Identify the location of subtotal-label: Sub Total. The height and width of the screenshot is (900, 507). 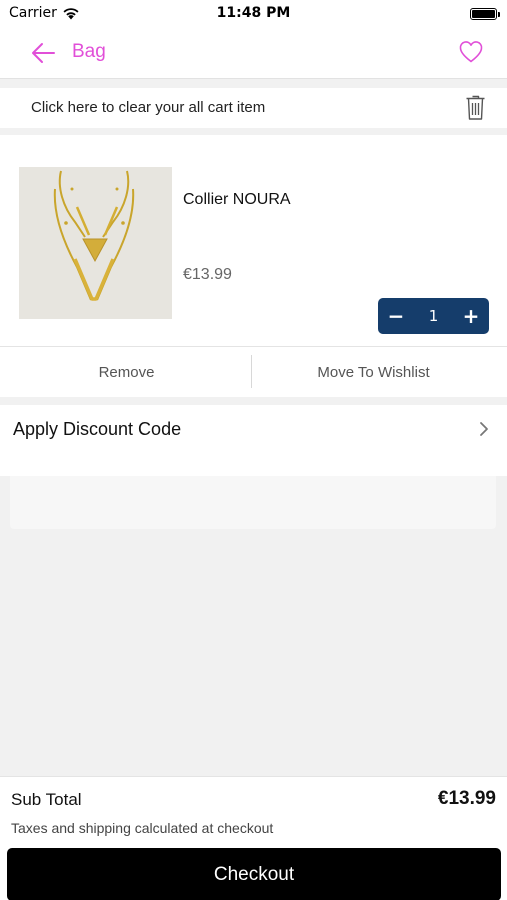
(46, 799).